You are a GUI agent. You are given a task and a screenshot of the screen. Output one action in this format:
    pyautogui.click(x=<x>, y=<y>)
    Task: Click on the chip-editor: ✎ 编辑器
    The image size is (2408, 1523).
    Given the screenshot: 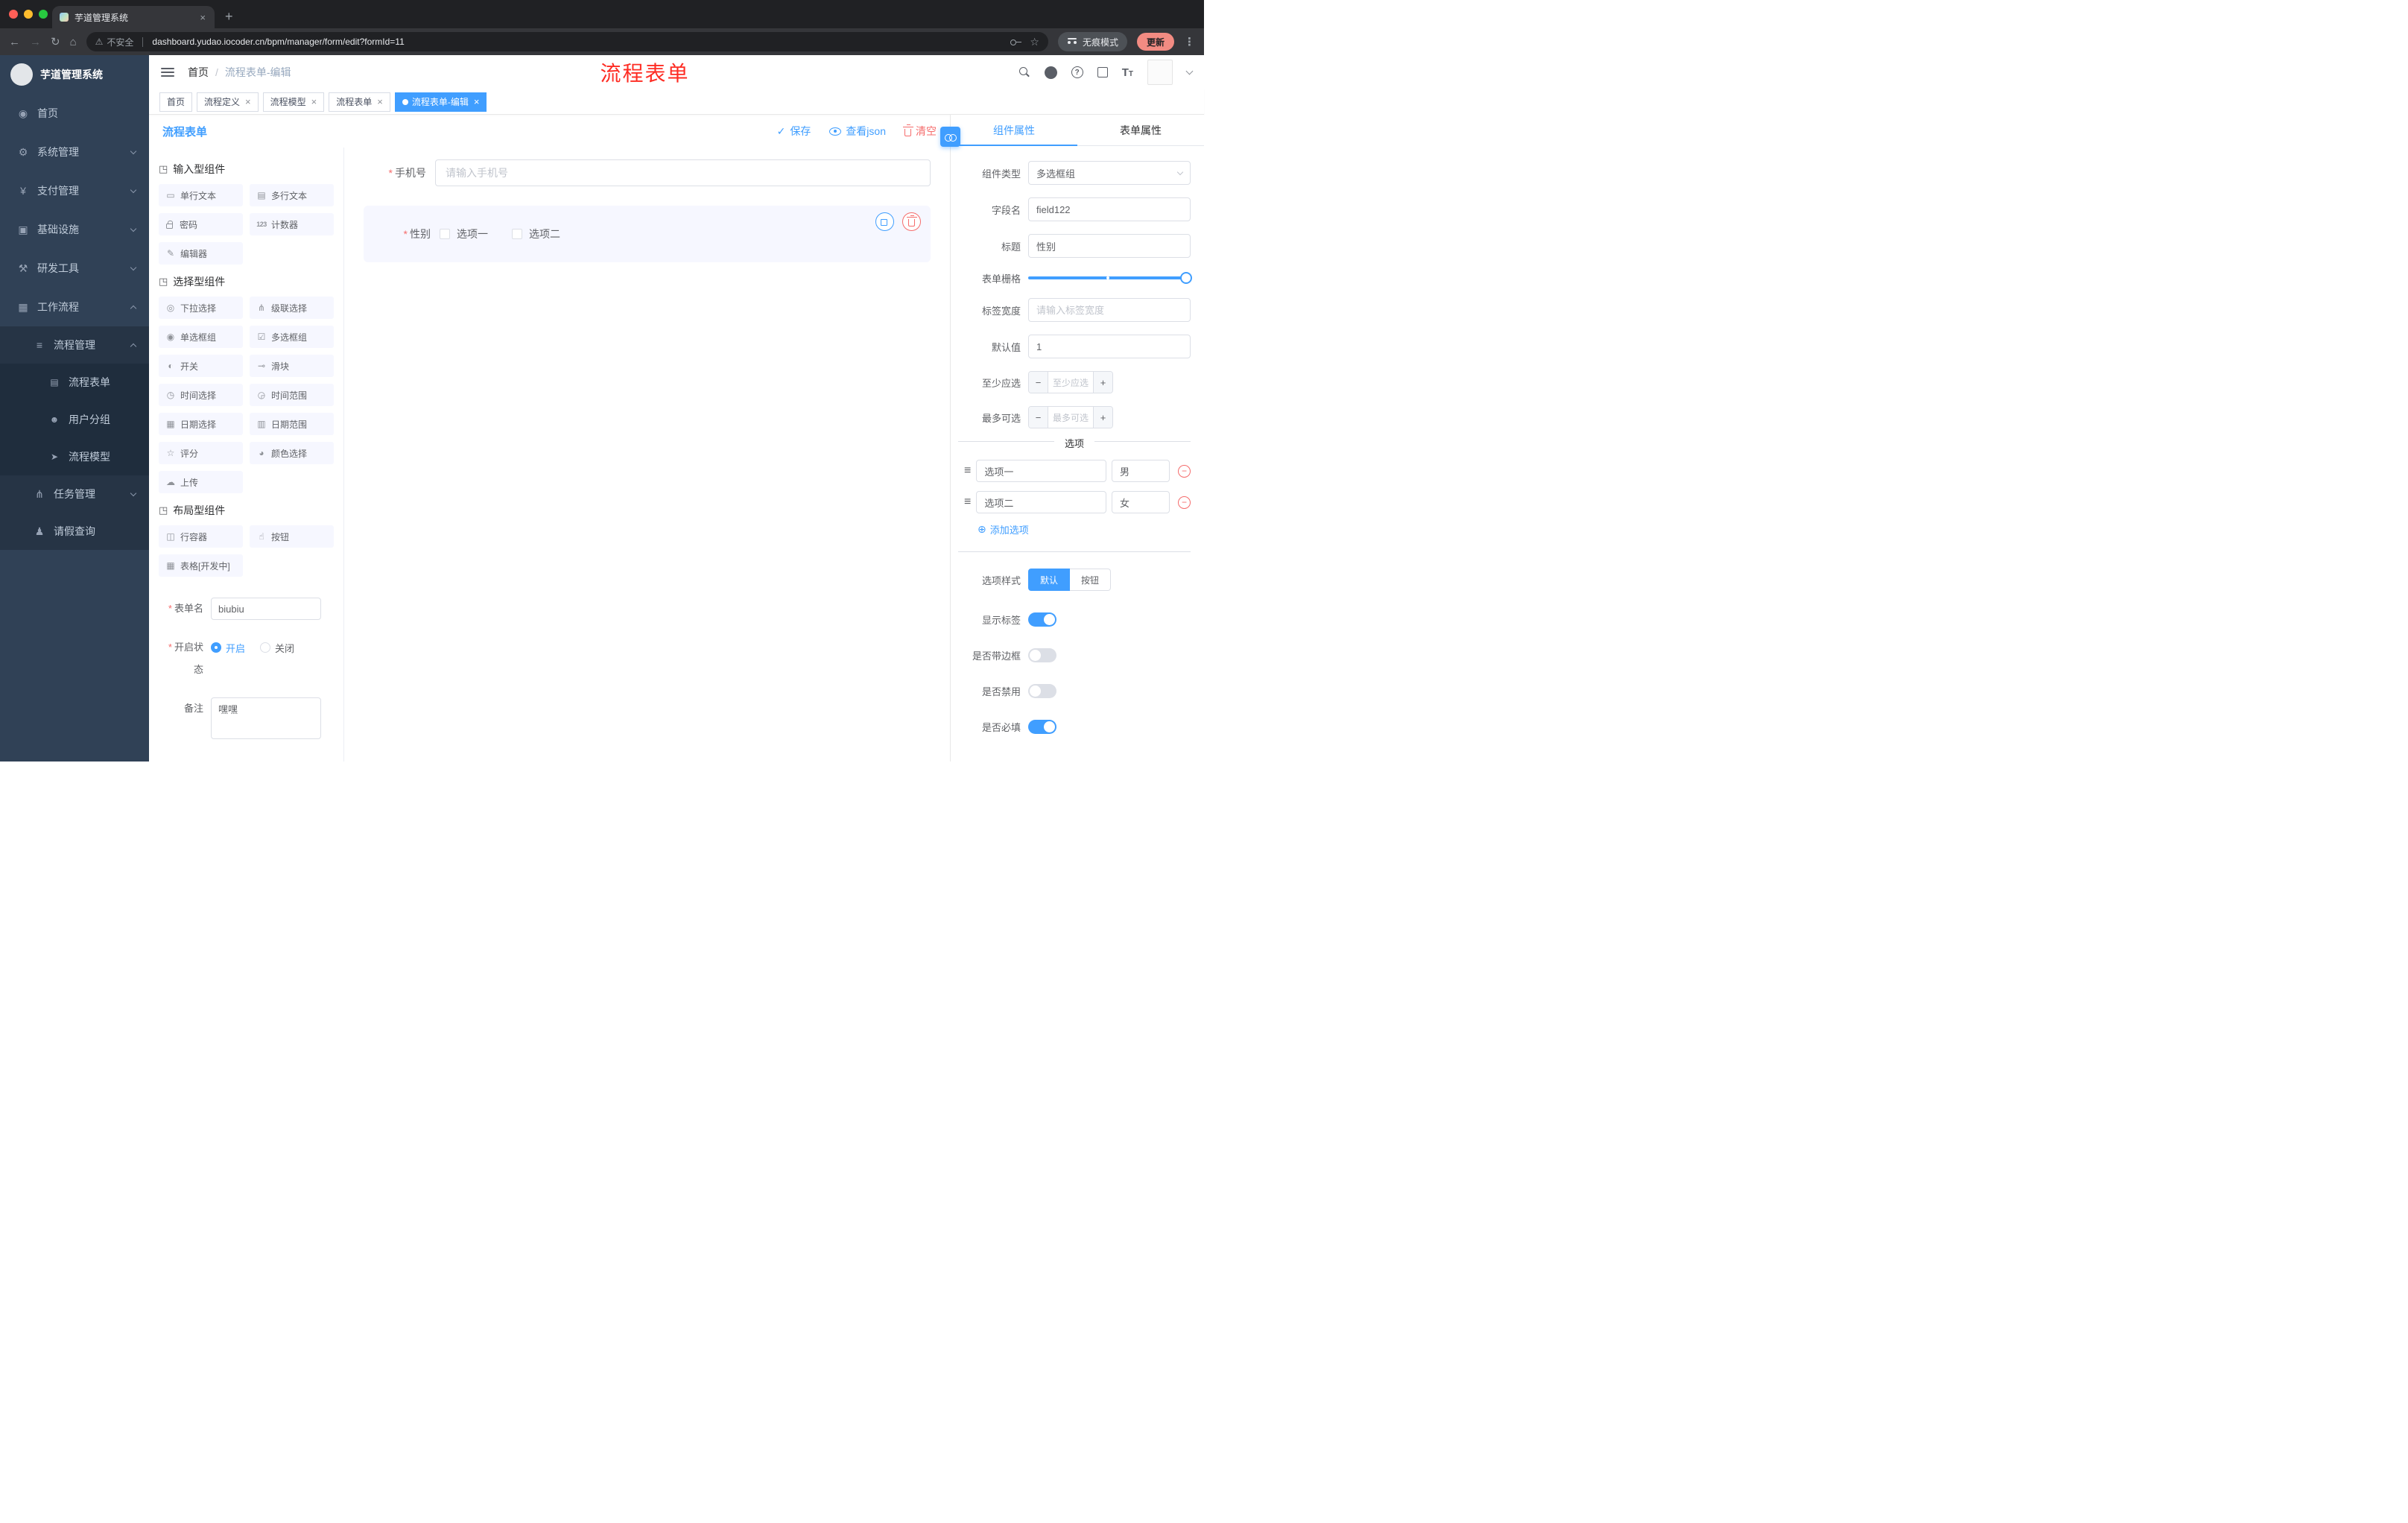 What is the action you would take?
    pyautogui.click(x=201, y=254)
    